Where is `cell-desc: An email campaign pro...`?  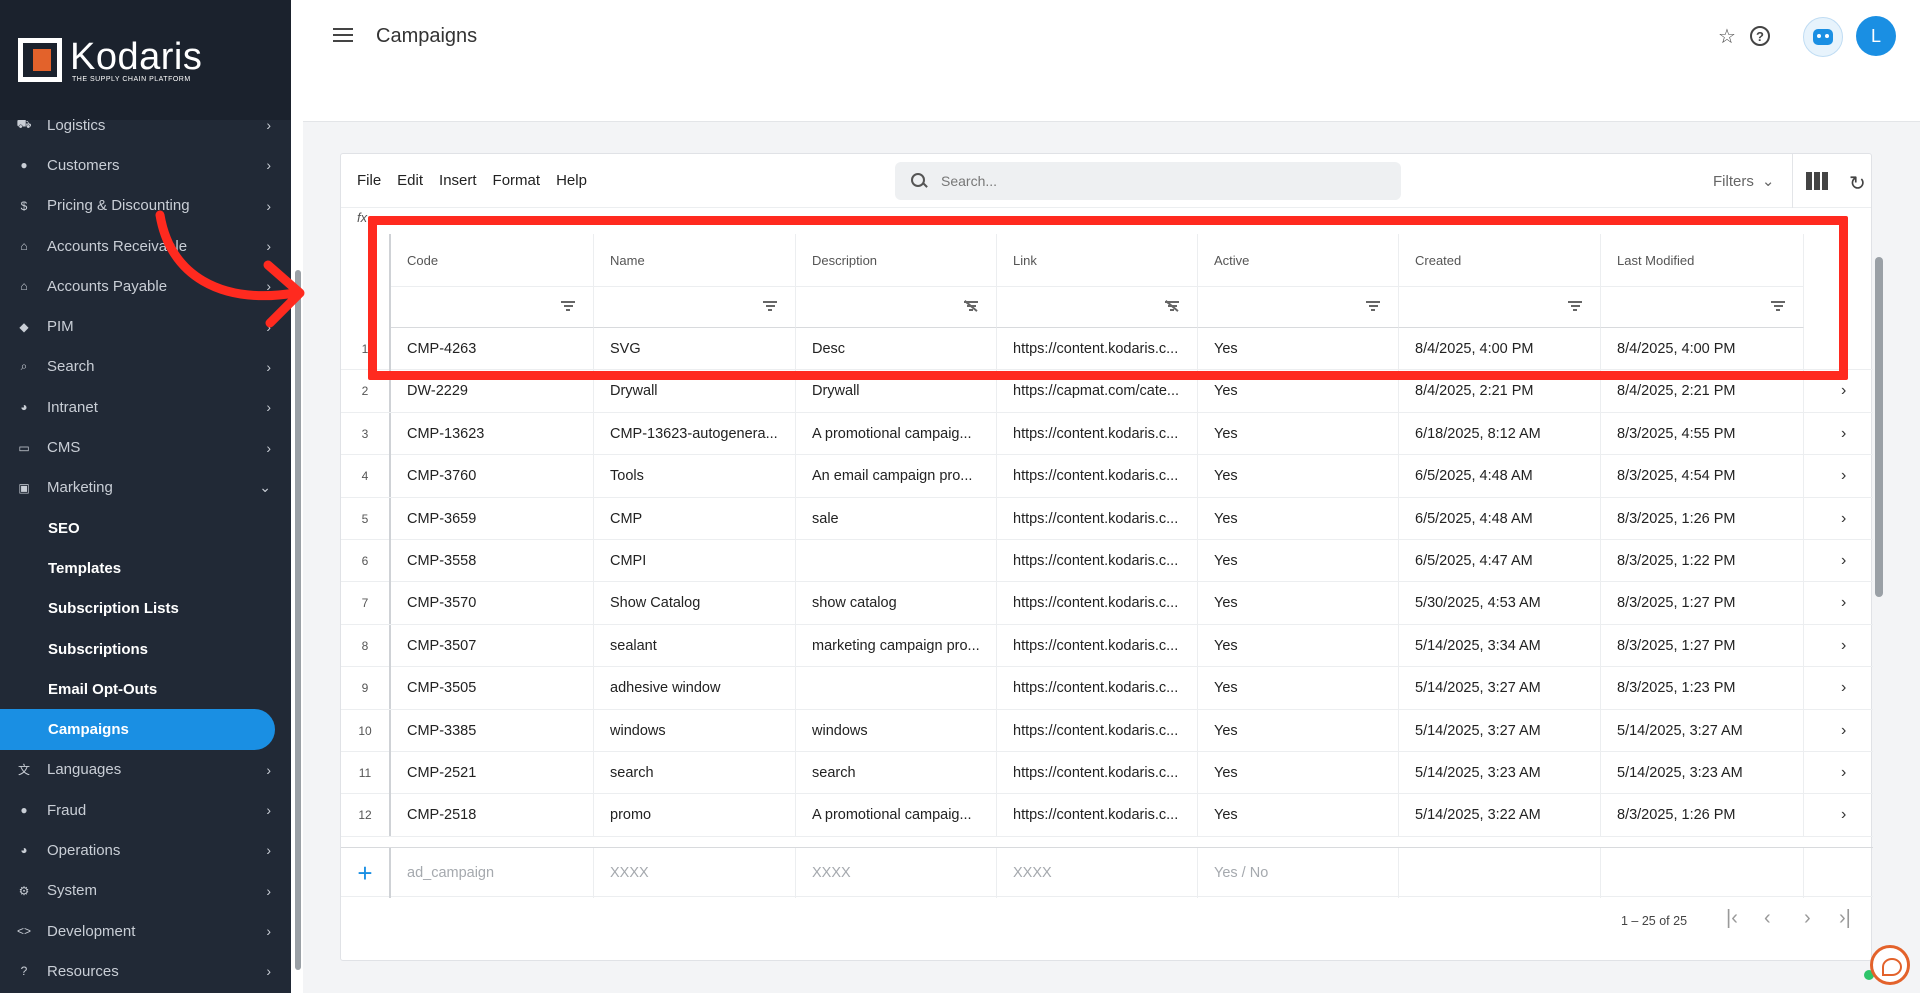
cell-desc: An email campaign pro... is located at coordinates (896, 476).